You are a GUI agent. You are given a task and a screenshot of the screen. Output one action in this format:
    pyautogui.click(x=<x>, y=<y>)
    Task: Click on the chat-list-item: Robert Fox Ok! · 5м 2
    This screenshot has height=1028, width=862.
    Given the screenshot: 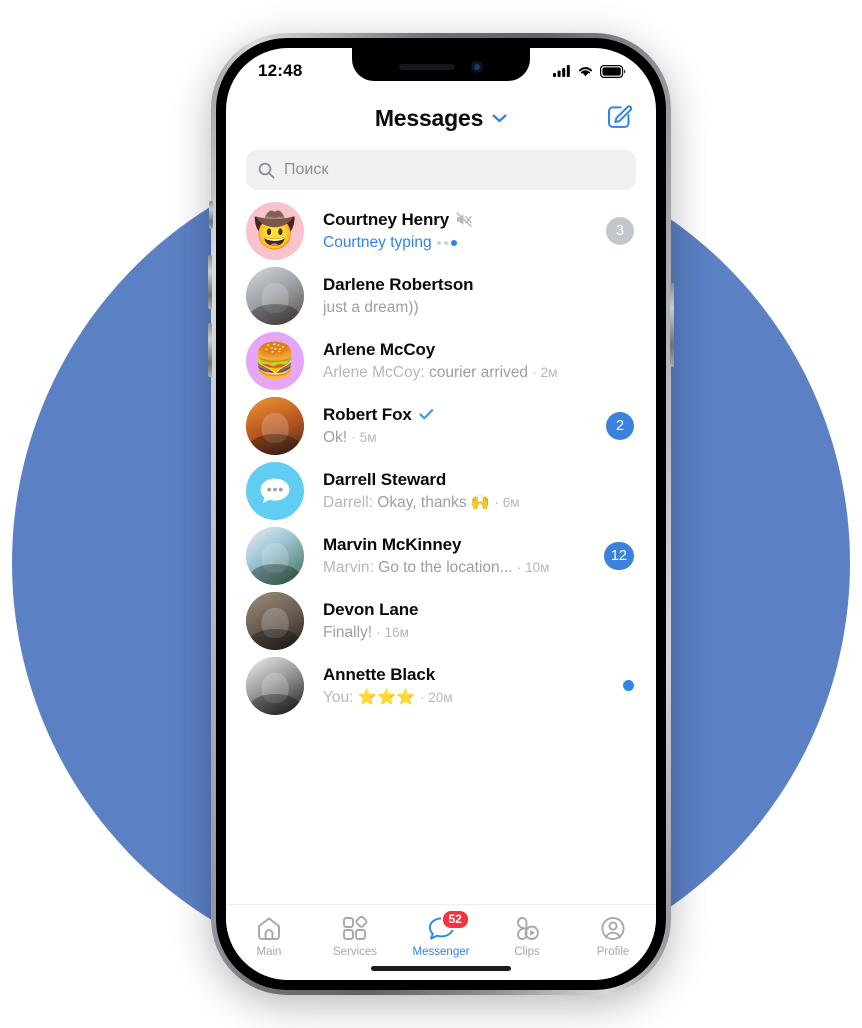 What is the action you would take?
    pyautogui.click(x=441, y=425)
    